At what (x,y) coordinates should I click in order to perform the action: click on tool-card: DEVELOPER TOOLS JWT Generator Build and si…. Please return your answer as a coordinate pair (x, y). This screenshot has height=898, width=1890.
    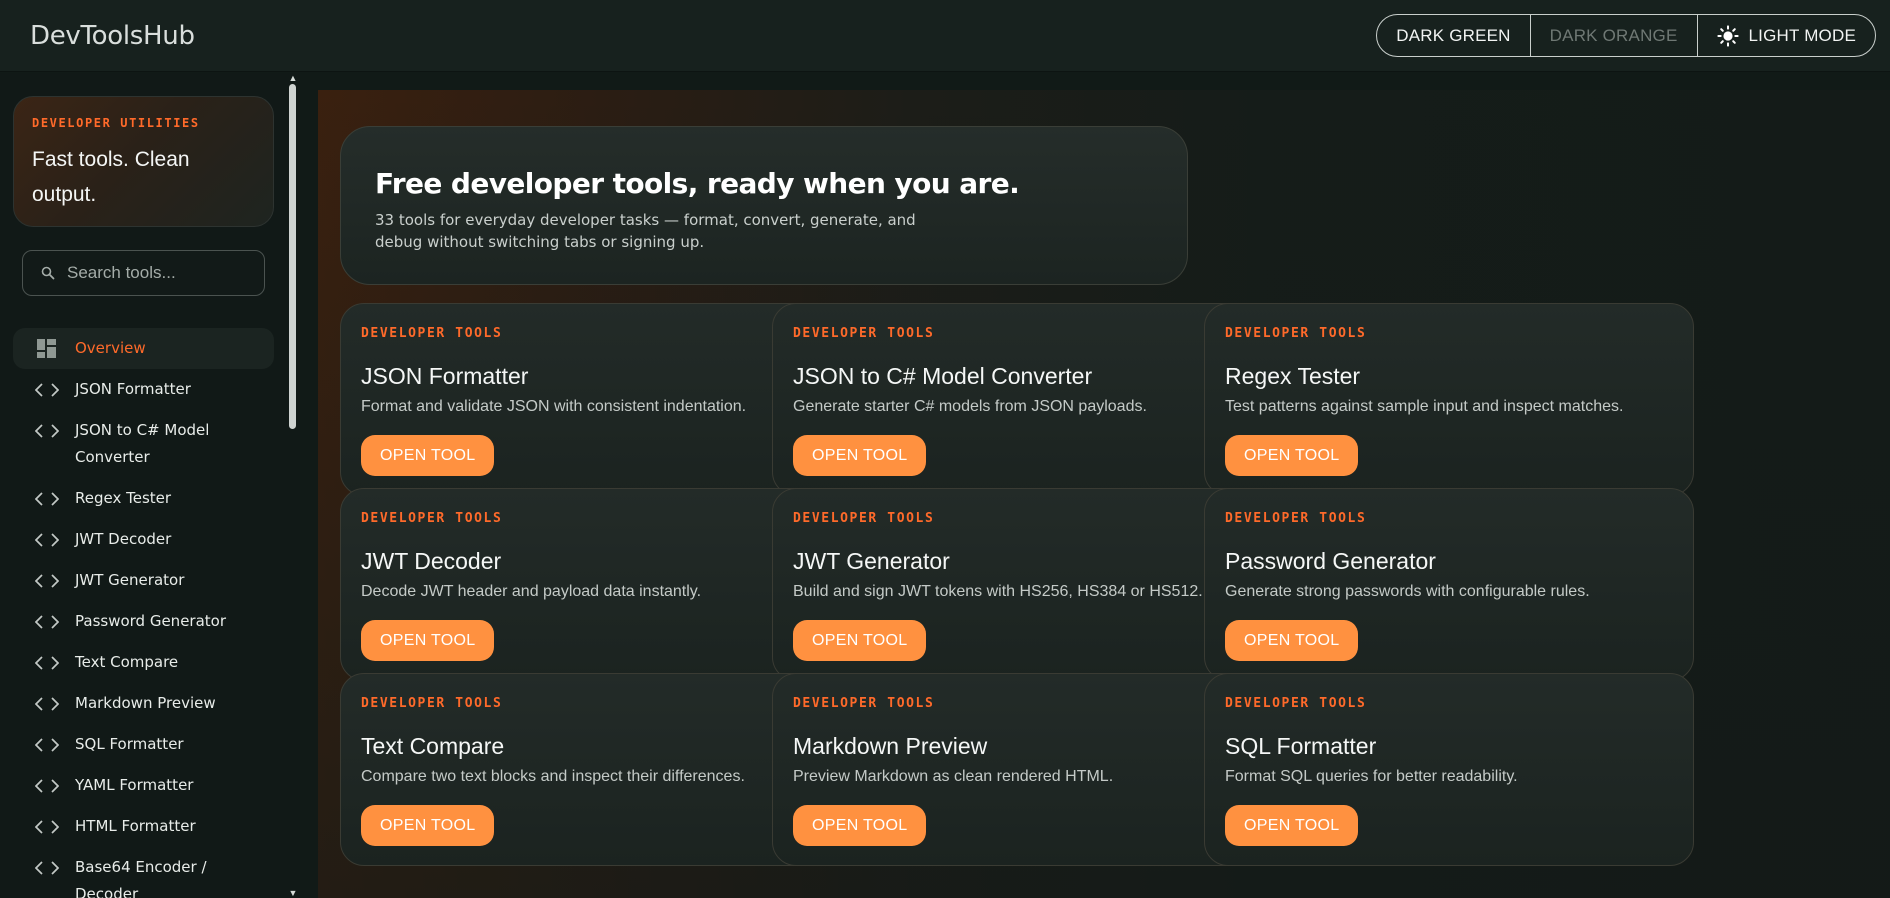
    Looking at the image, I should click on (1017, 584).